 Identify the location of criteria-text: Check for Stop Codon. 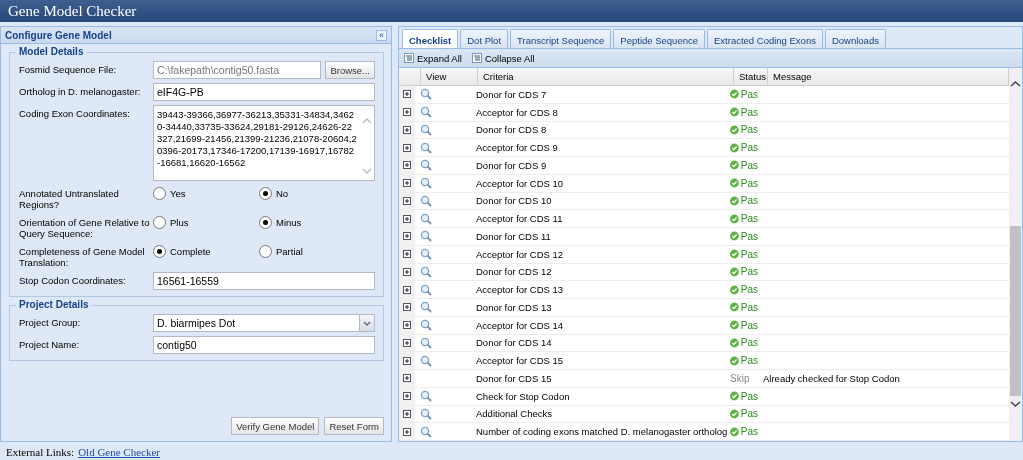
(523, 396).